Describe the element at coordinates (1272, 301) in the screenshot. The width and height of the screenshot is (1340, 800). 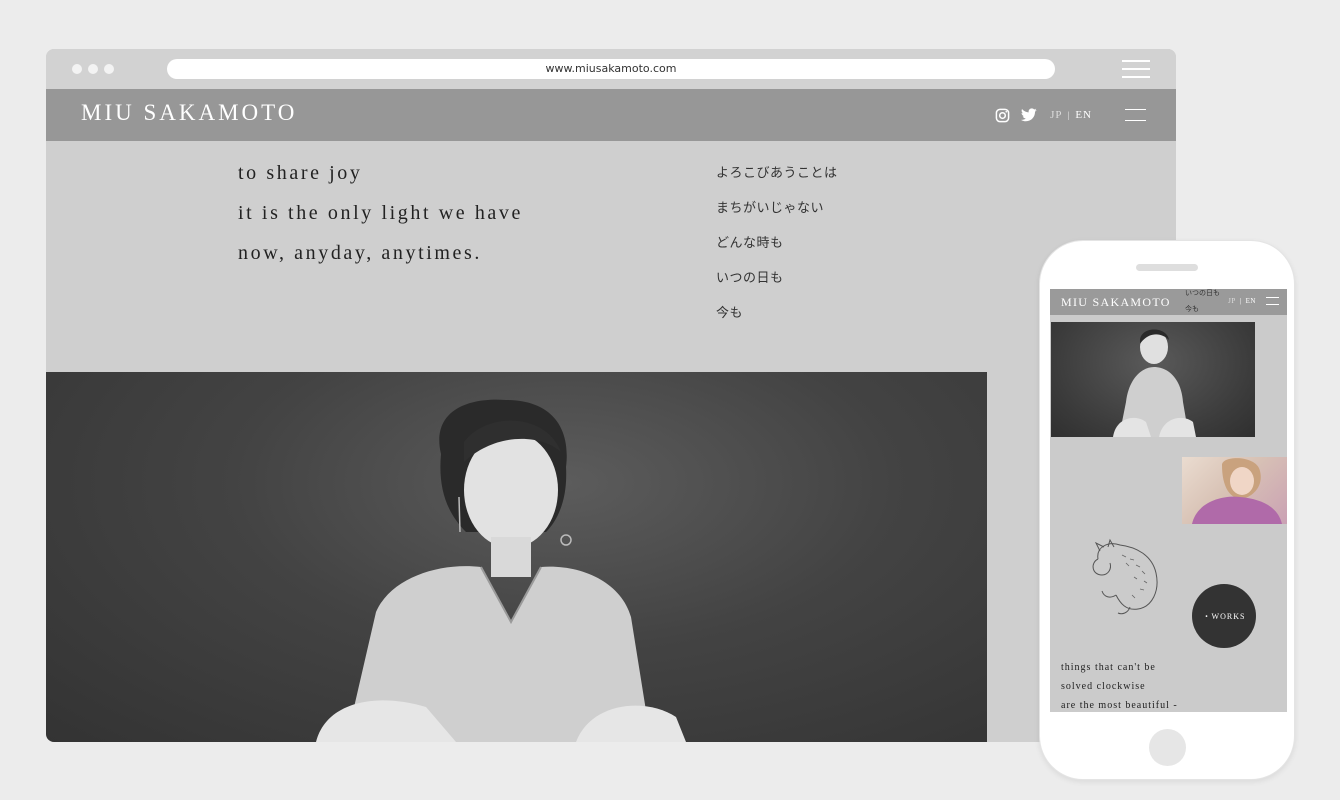
I see `mobile-hamburger-menu-icon` at that location.